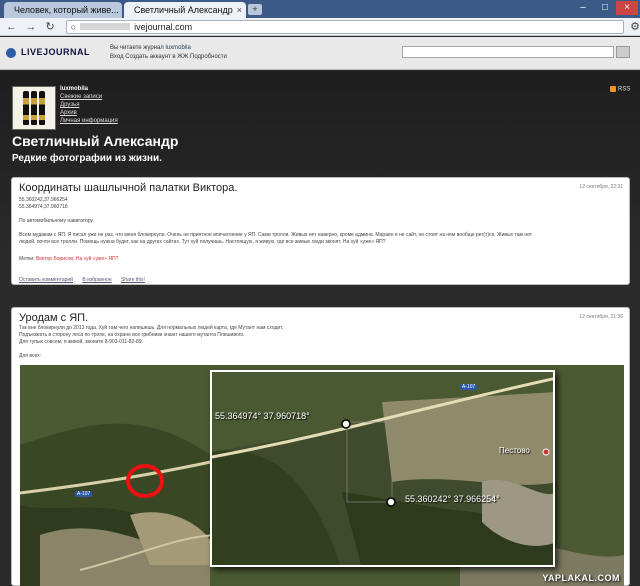 This screenshot has height=586, width=640. What do you see at coordinates (133, 280) in the screenshot?
I see `share-link: Share this!` at bounding box center [133, 280].